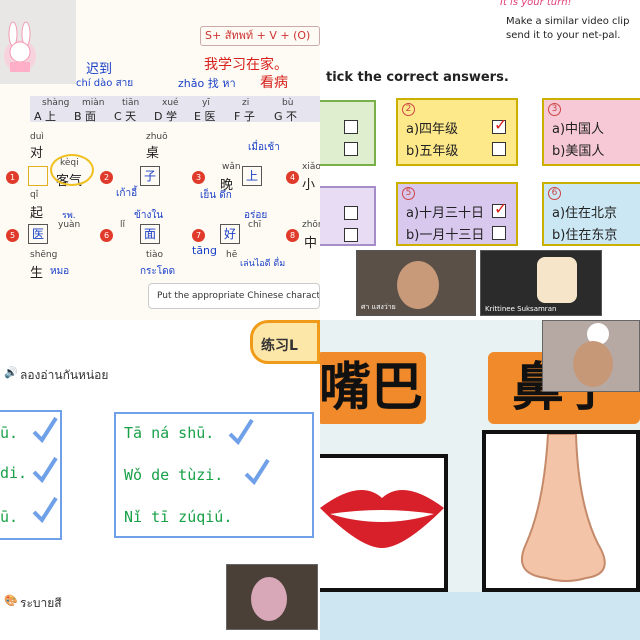 The height and width of the screenshot is (640, 640). Describe the element at coordinates (150, 234) in the screenshot. I see `blank-box: 面` at that location.